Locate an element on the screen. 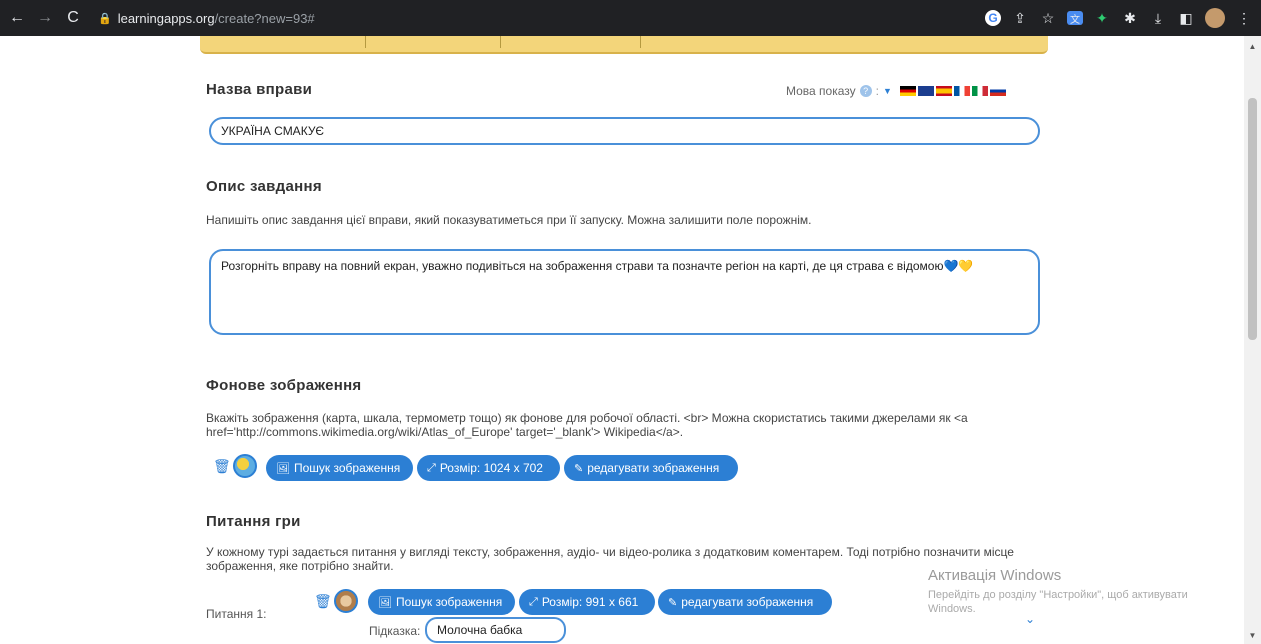  scroll-up-icon: ▲ is located at coordinates (1252, 46).